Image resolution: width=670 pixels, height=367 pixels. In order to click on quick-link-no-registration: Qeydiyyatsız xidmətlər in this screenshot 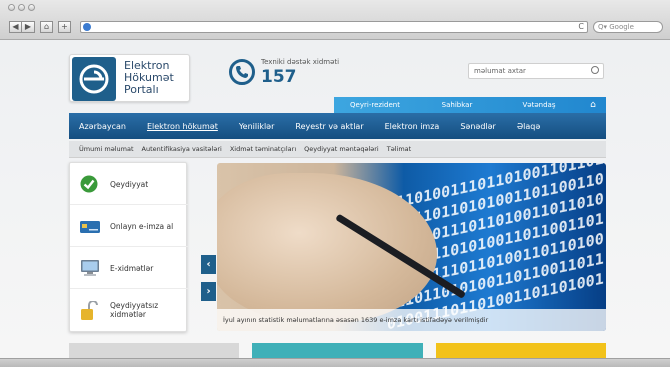, I will do `click(129, 310)`.